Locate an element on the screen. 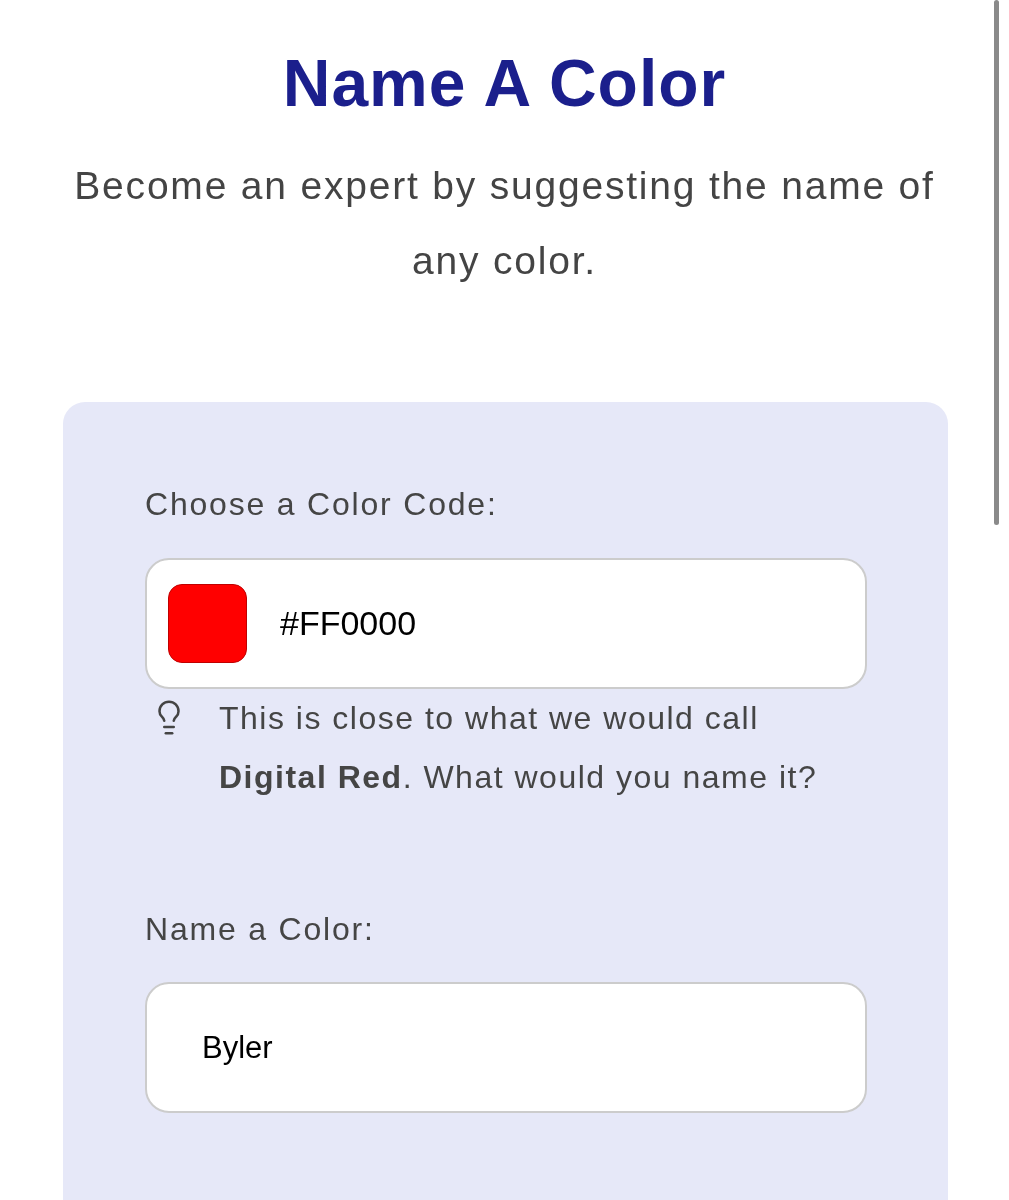  color-swatch is located at coordinates (207, 623).